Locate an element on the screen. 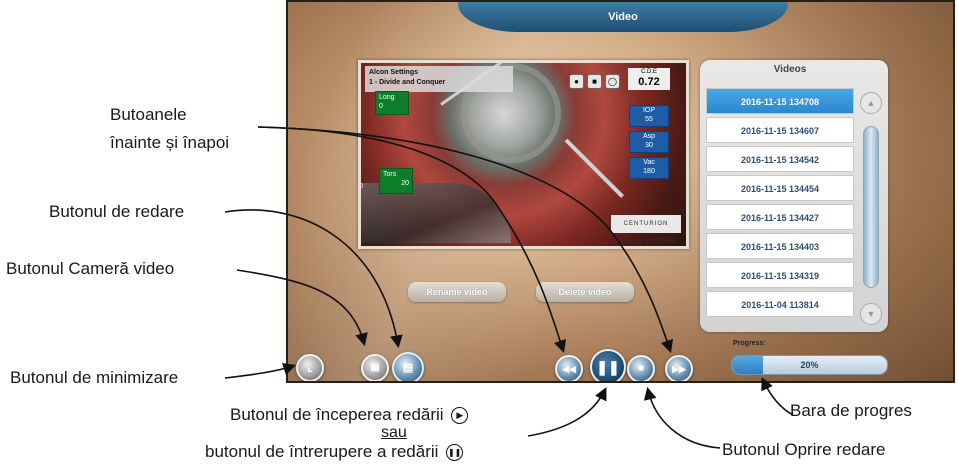 Image resolution: width=958 pixels, height=466 pixels. annotation-pause-text: butonul de întrerupere a redării is located at coordinates (322, 451).